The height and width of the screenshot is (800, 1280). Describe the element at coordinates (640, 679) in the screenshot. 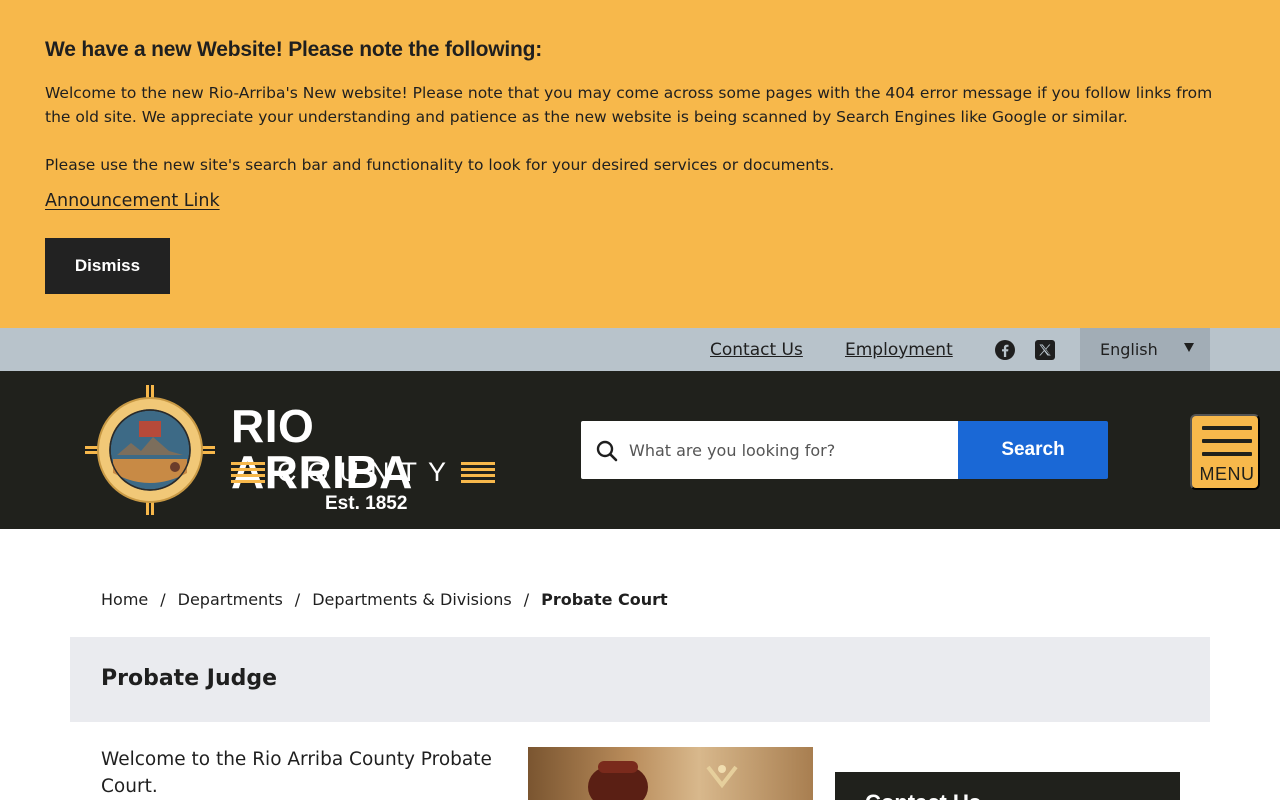

I see `page-title-band: Probate Judge` at that location.